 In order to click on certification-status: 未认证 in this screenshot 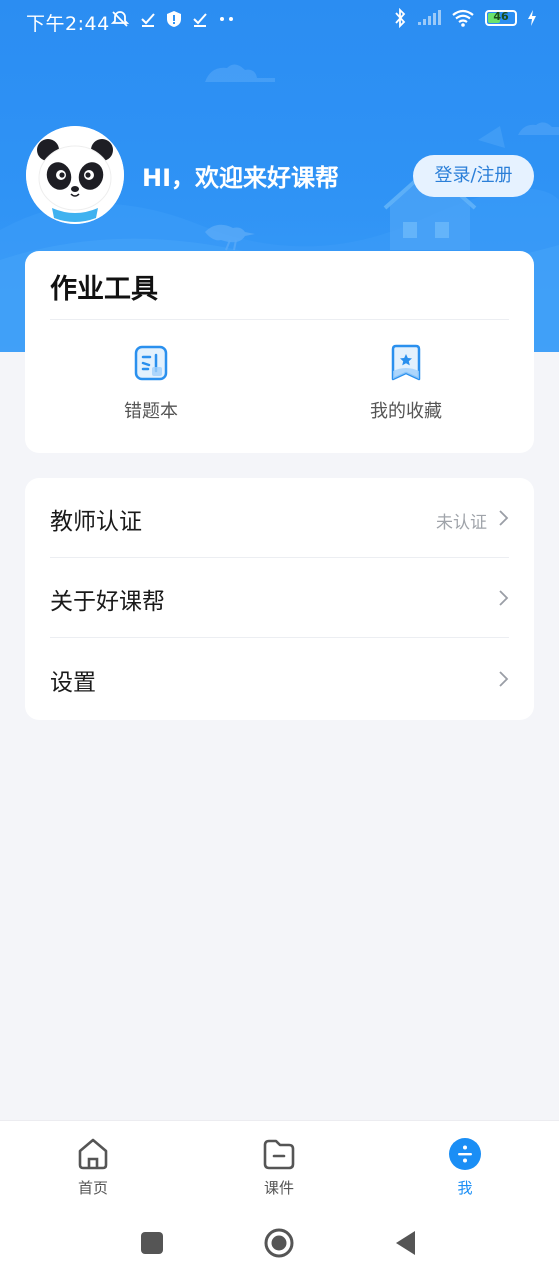, I will do `click(461, 523)`.